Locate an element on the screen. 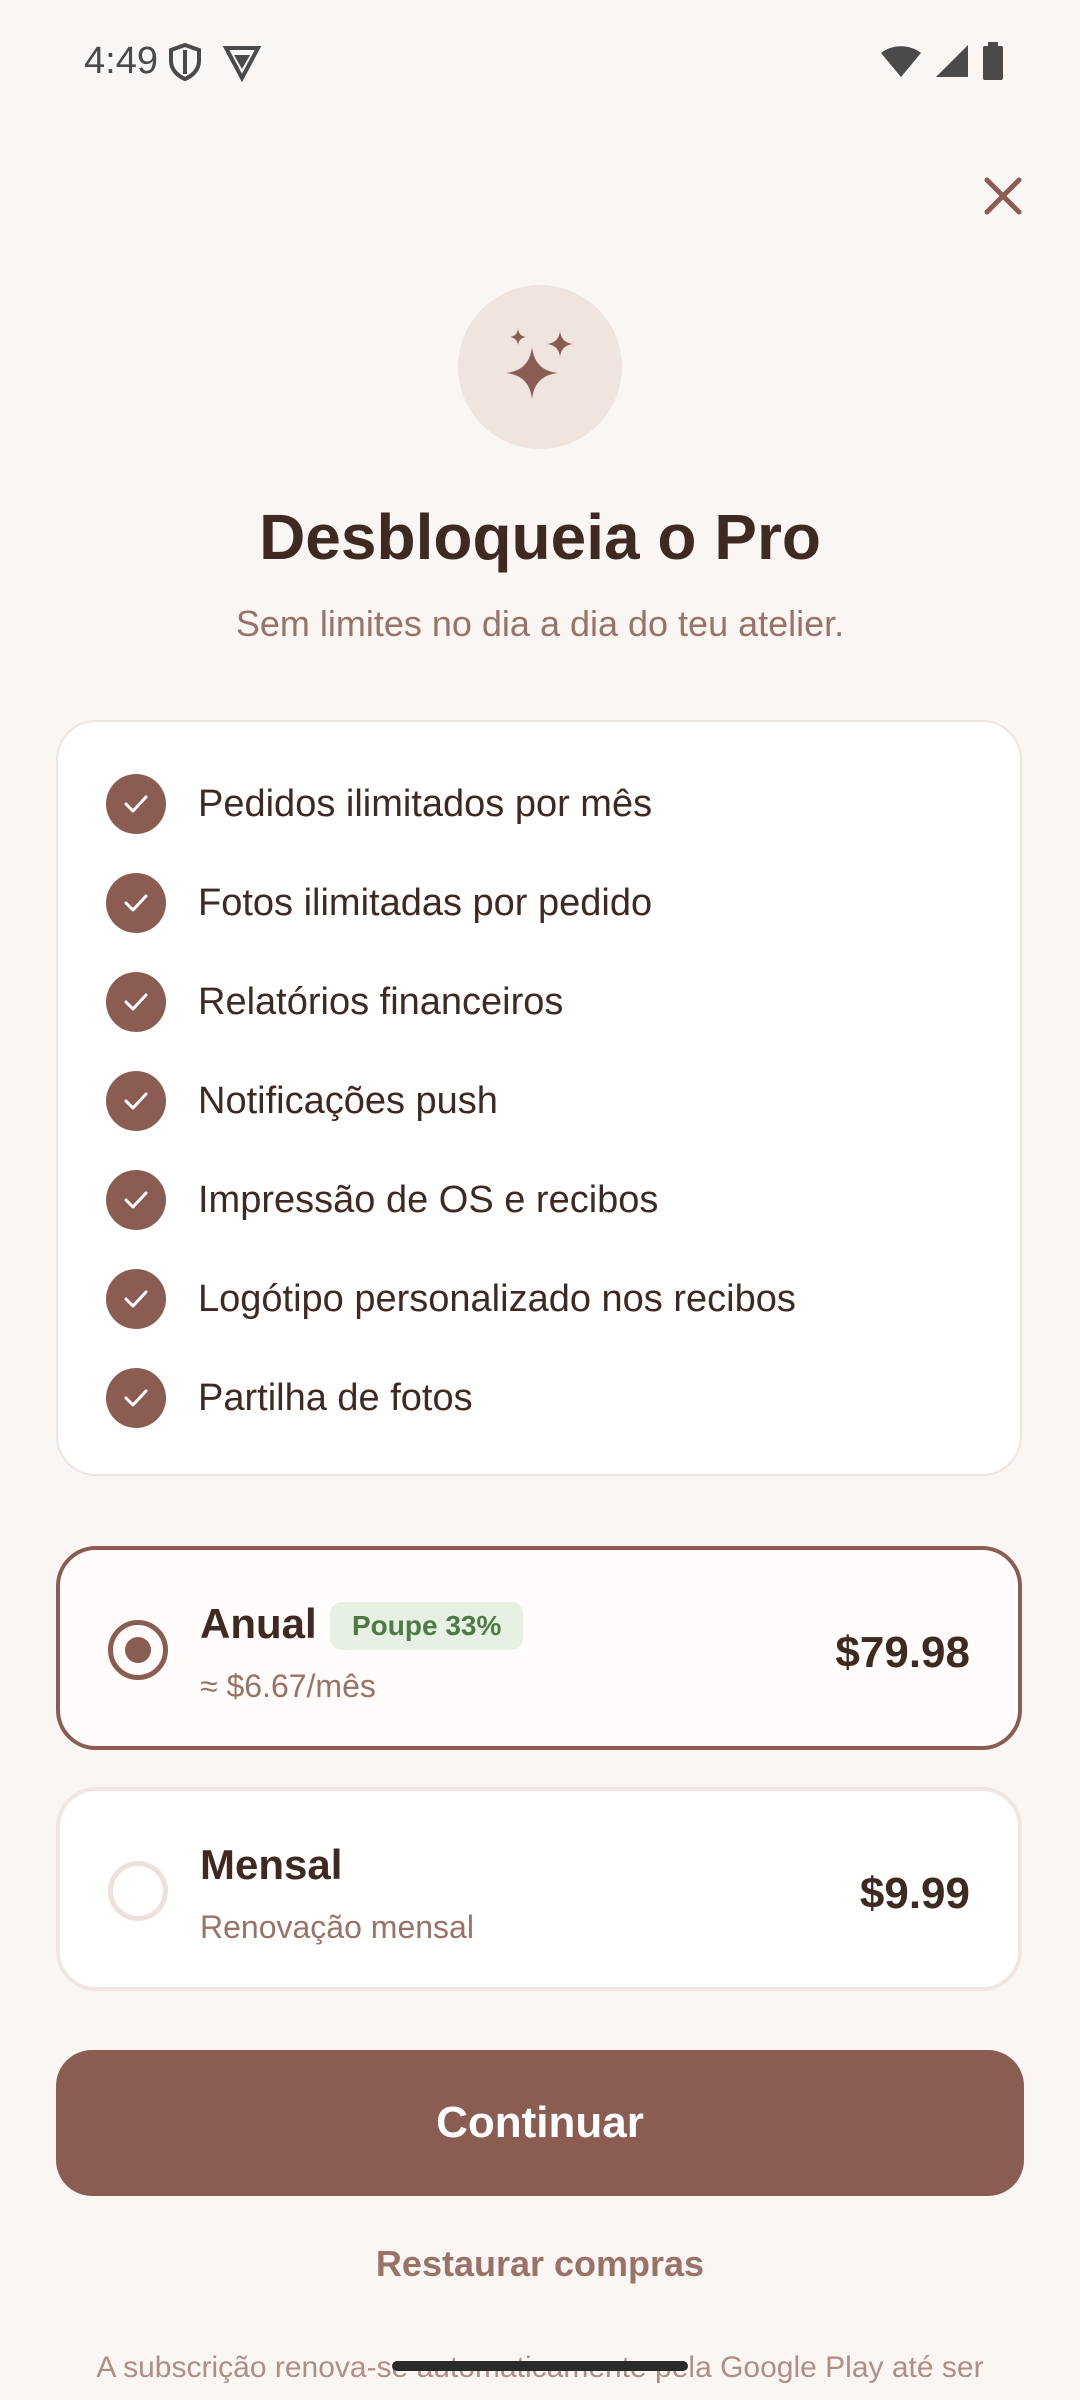  close-icon is located at coordinates (1003, 198).